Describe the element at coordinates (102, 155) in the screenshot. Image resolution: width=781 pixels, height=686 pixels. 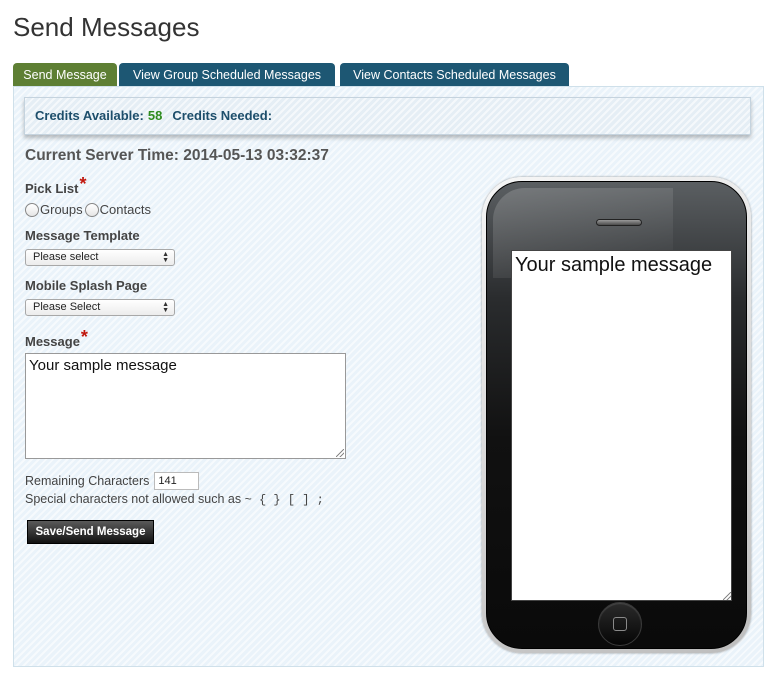
I see `server-time-label: Current Server Time:` at that location.